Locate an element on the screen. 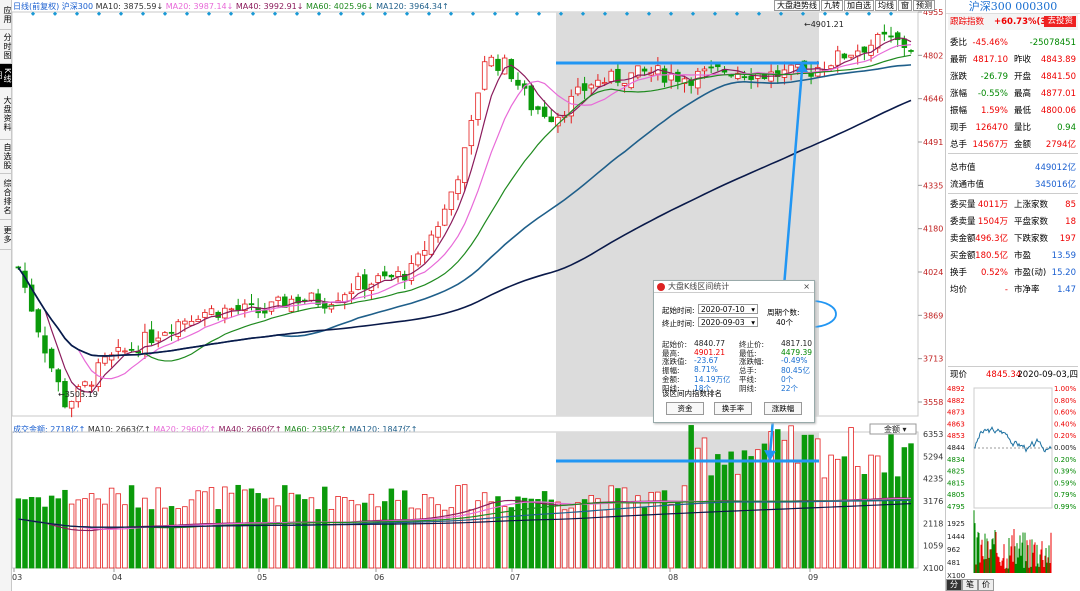 The width and height of the screenshot is (1080, 591). quote-row: 买金额 180.5亿 市盈 13.59 is located at coordinates (1013, 256).